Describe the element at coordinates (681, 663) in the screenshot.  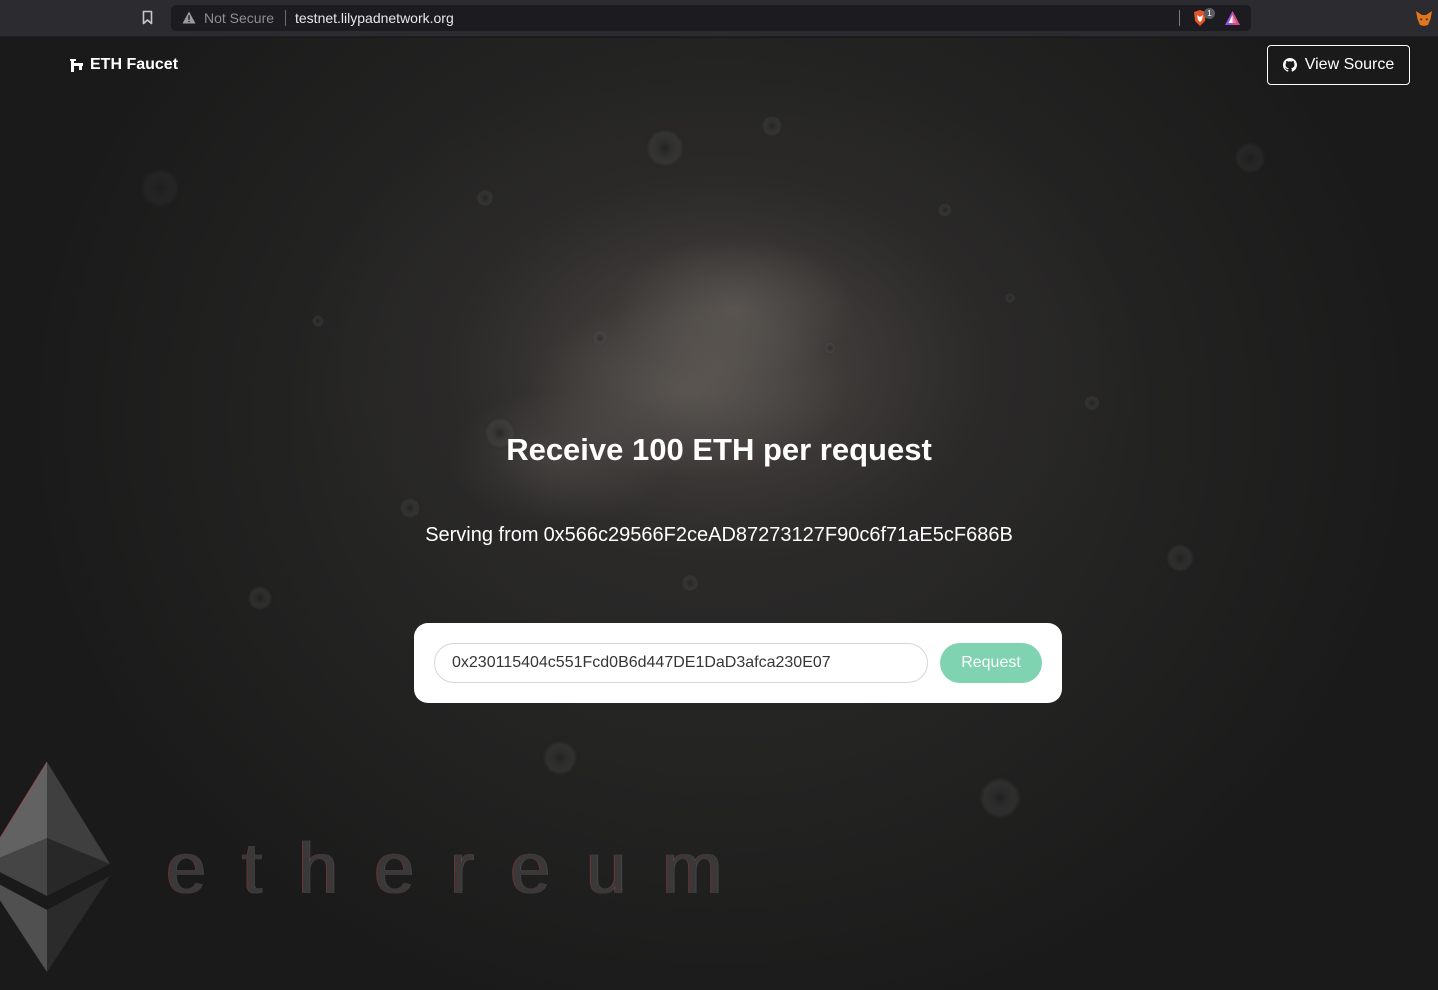
I see `wallet-address-input` at that location.